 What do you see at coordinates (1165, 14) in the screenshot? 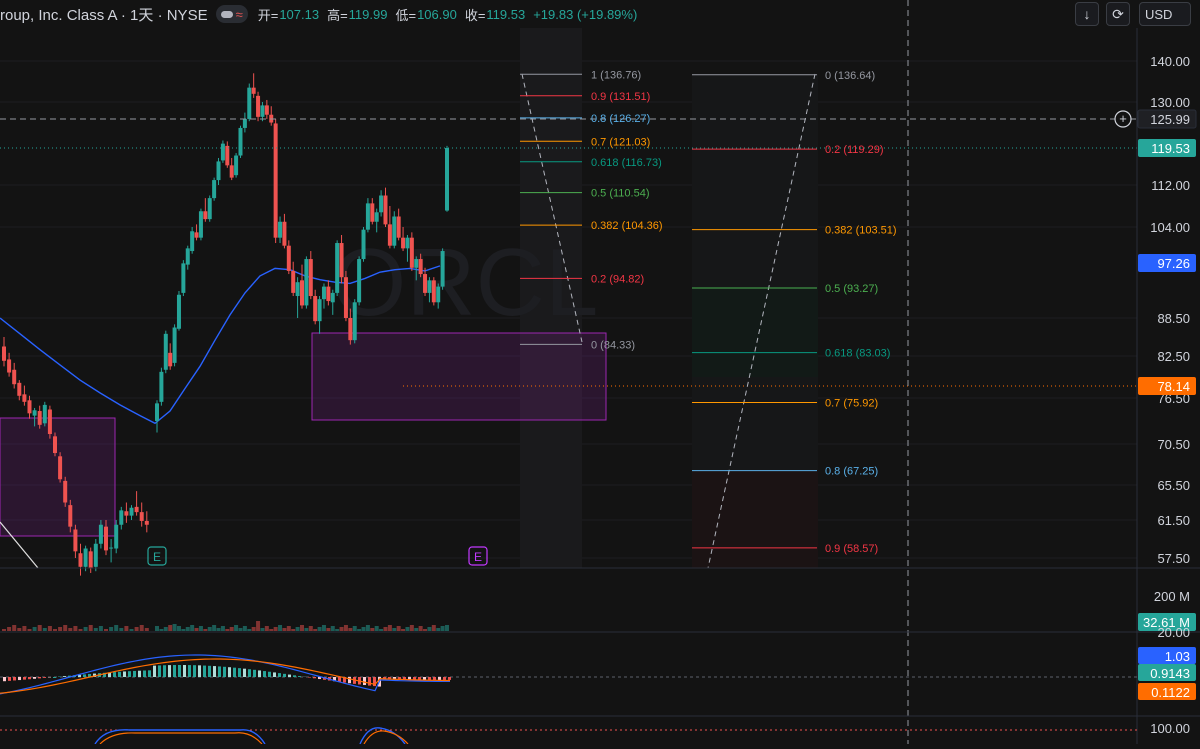
I see `currency-select: USD` at bounding box center [1165, 14].